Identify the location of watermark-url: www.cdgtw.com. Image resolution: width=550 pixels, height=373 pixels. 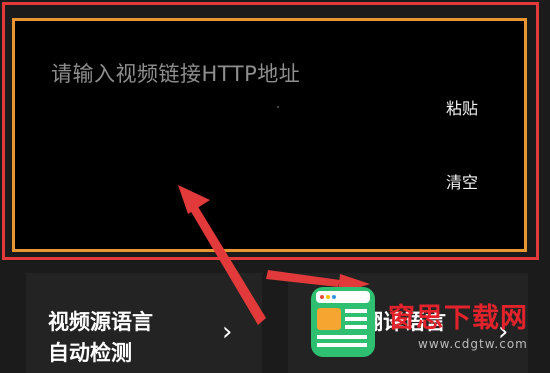
(473, 344).